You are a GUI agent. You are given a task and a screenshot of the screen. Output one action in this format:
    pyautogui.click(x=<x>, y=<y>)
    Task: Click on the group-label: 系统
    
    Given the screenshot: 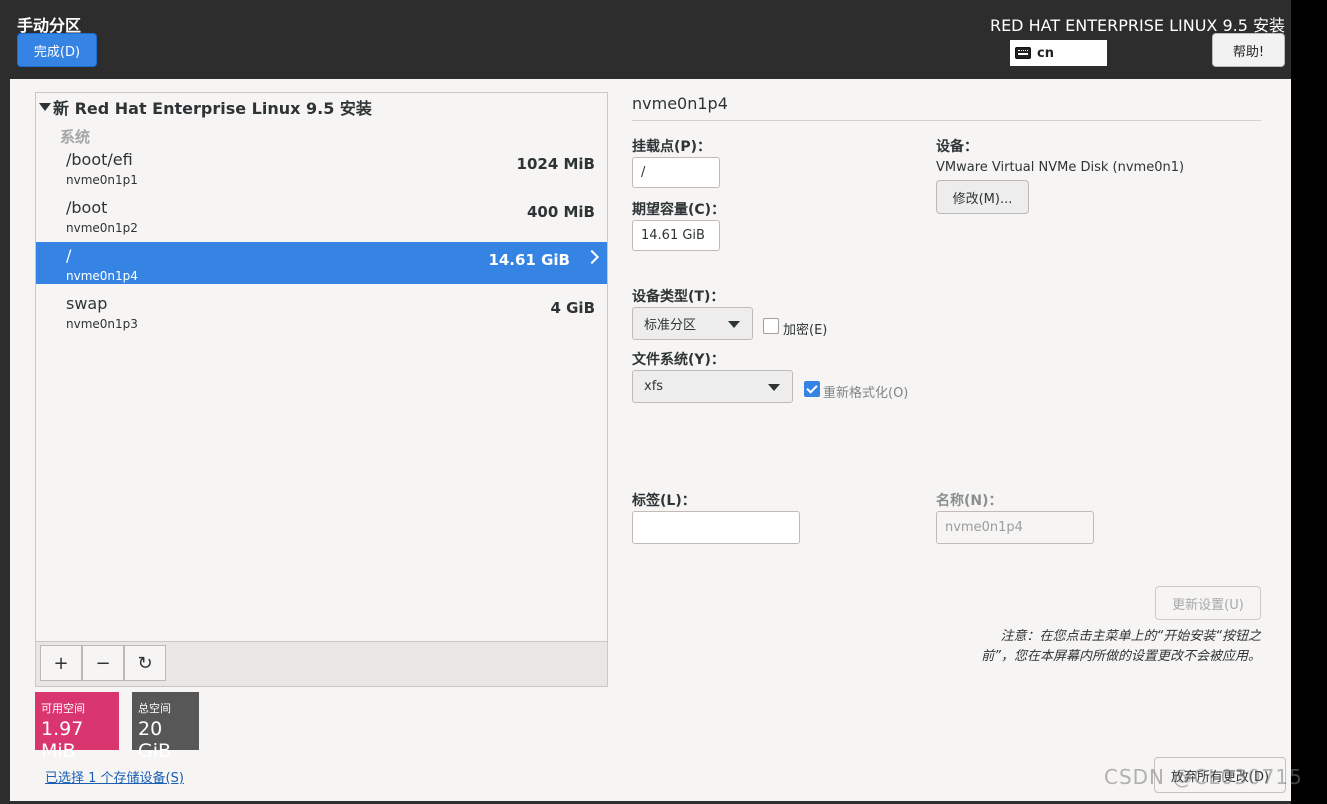 What is the action you would take?
    pyautogui.click(x=75, y=137)
    